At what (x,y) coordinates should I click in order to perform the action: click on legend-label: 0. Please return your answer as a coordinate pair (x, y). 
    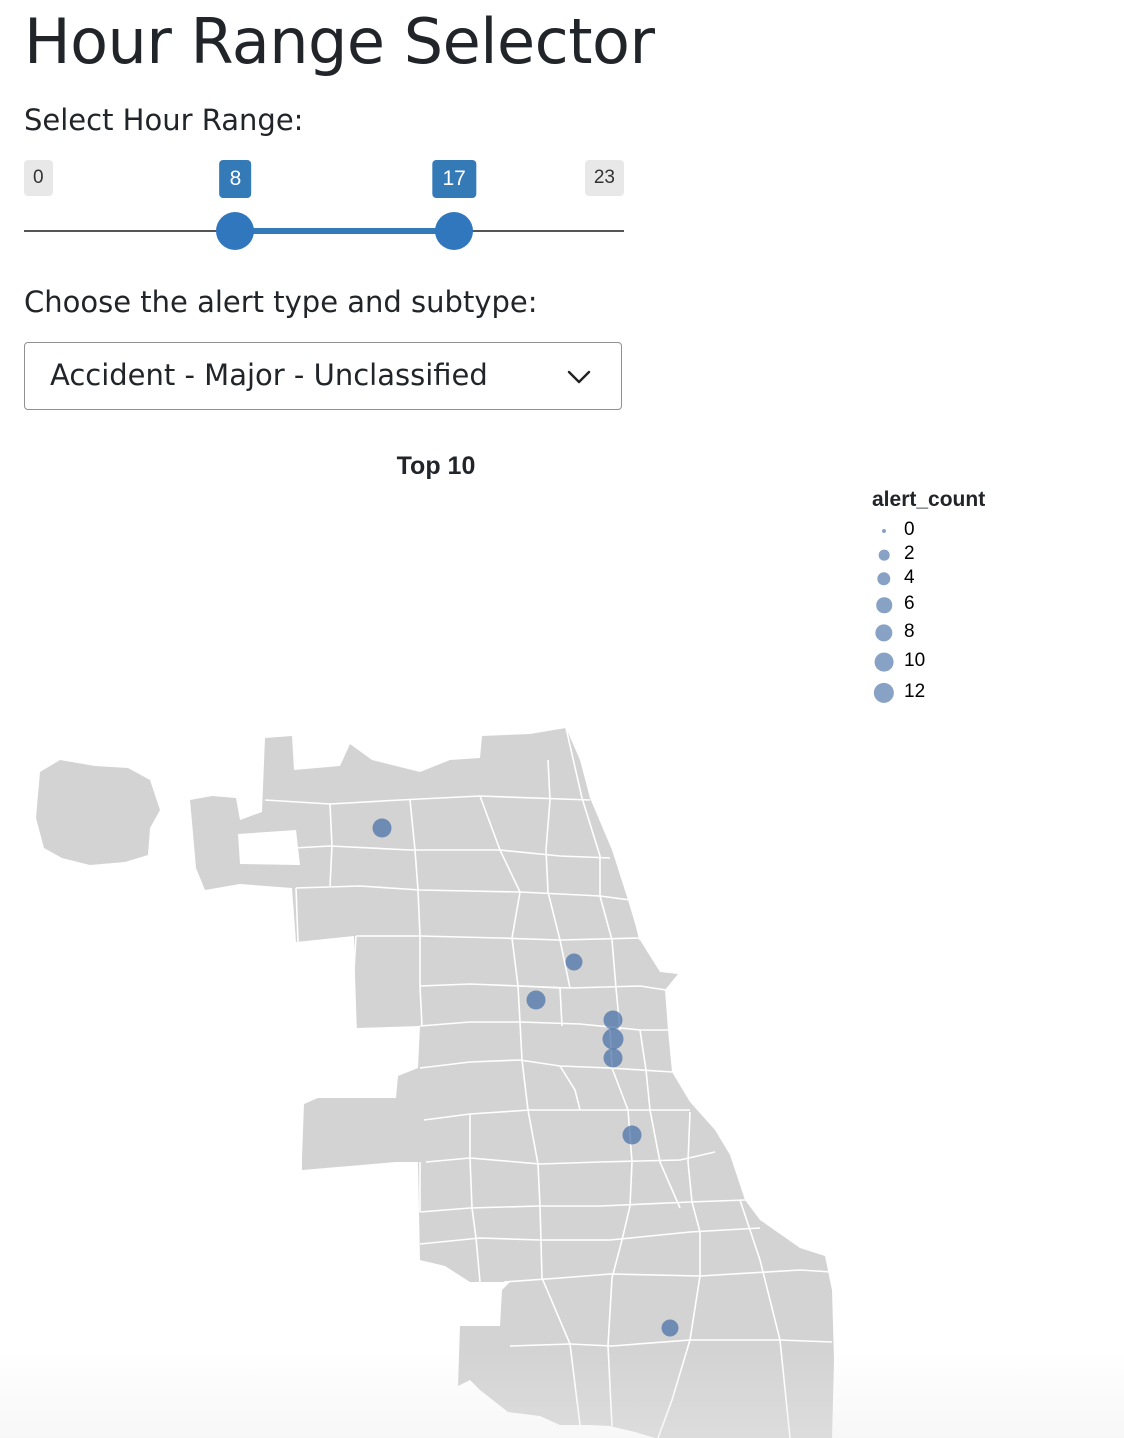
    Looking at the image, I should click on (909, 529).